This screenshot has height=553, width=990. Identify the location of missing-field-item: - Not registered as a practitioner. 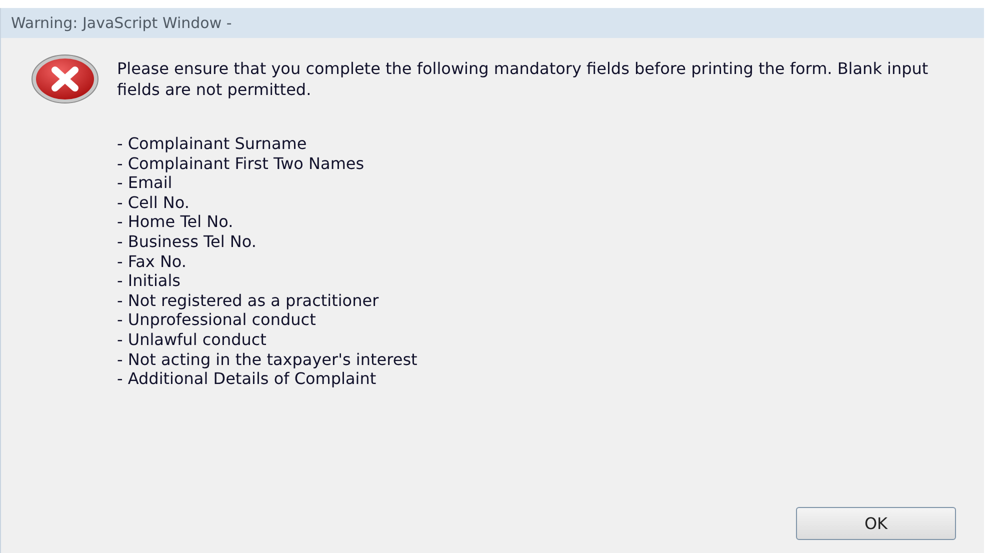
(248, 300).